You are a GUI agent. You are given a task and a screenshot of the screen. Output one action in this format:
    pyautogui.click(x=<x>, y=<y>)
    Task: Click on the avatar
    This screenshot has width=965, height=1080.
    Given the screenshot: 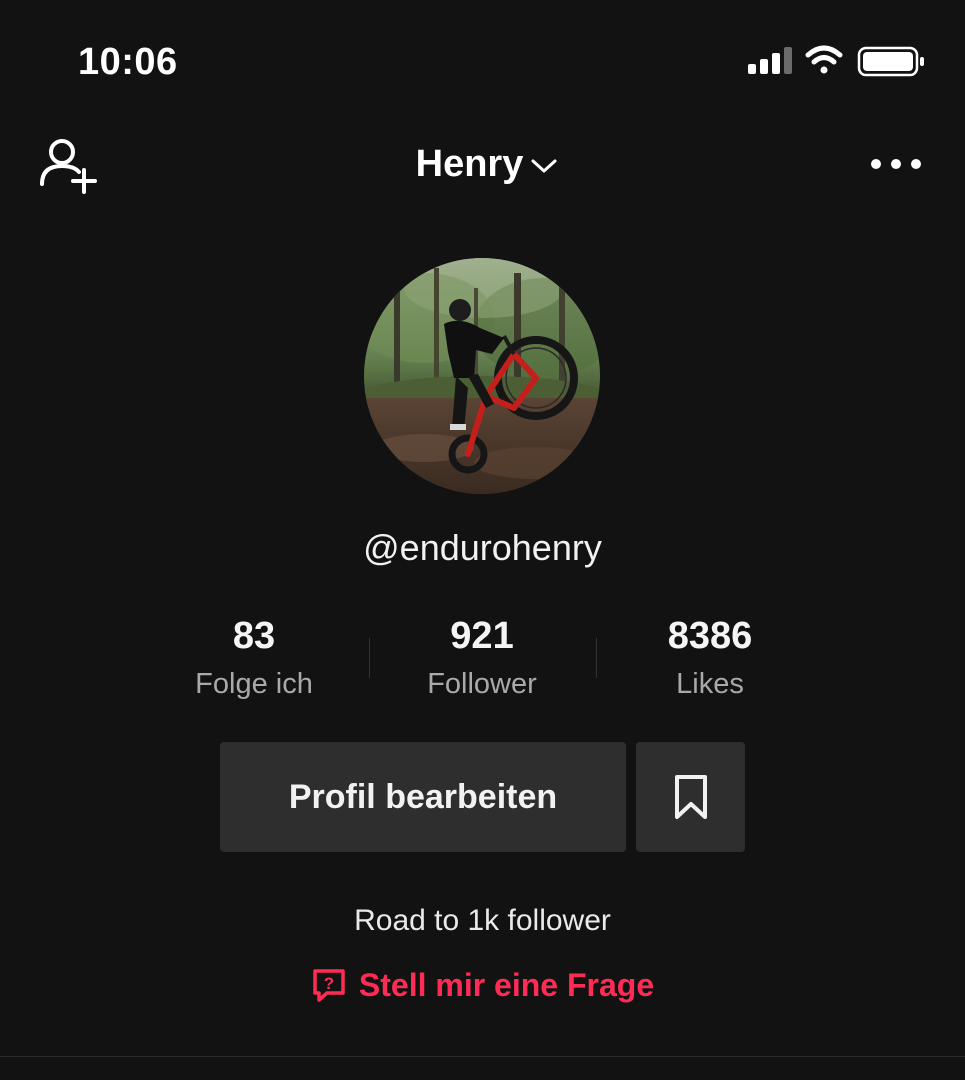 What is the action you would take?
    pyautogui.click(x=482, y=376)
    